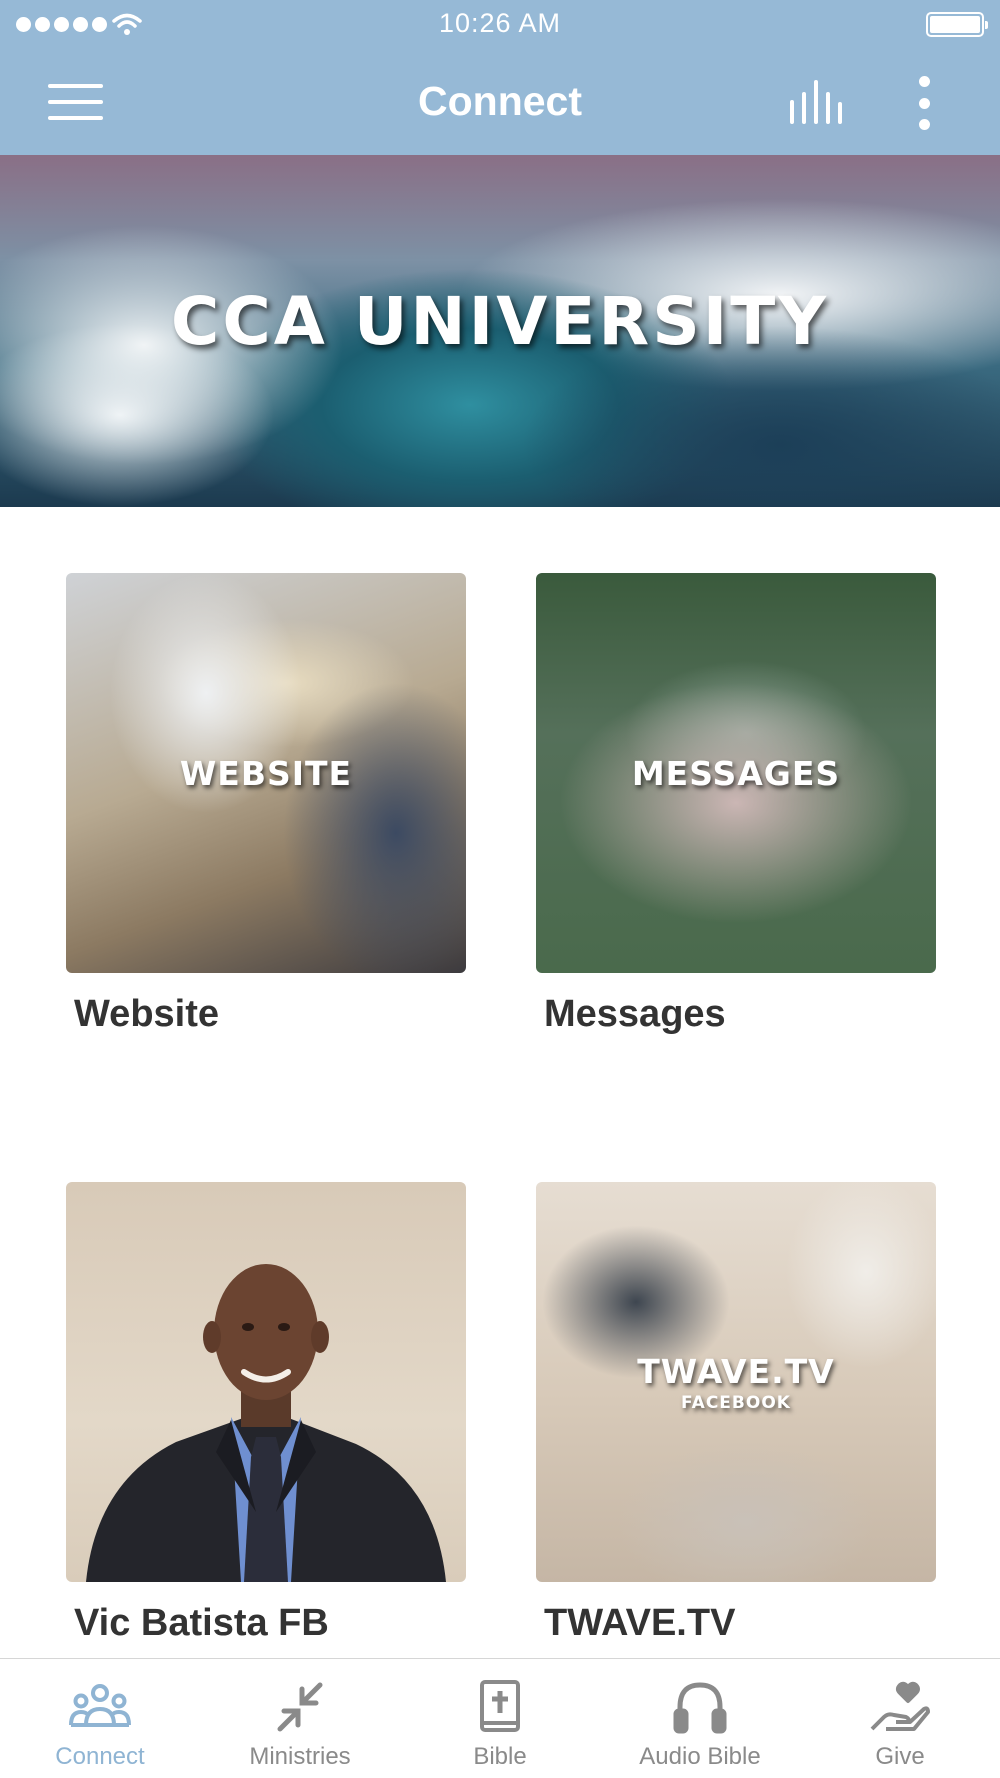 The image size is (1000, 1778). I want to click on people-group-icon, so click(100, 1705).